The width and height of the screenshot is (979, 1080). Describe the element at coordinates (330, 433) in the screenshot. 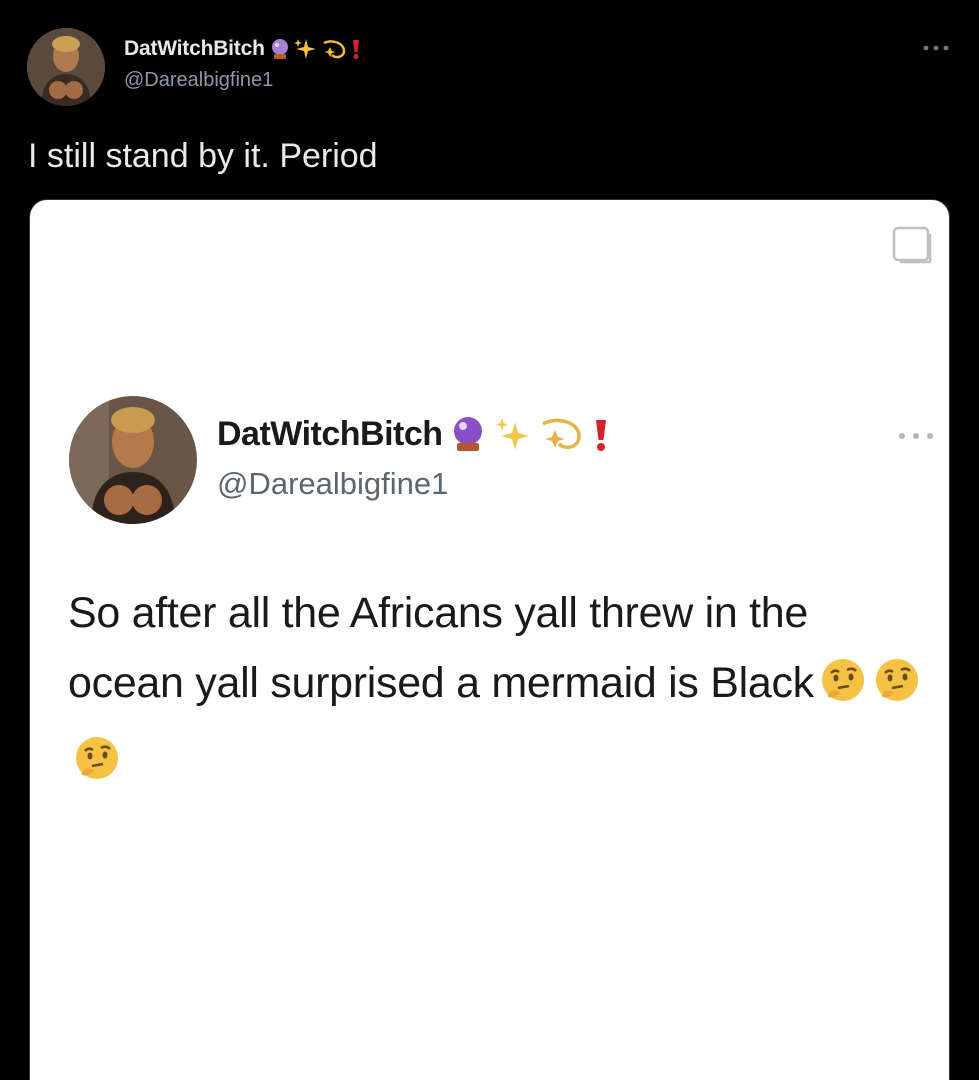

I see `quoted-display-name: DatWitchBitch` at that location.